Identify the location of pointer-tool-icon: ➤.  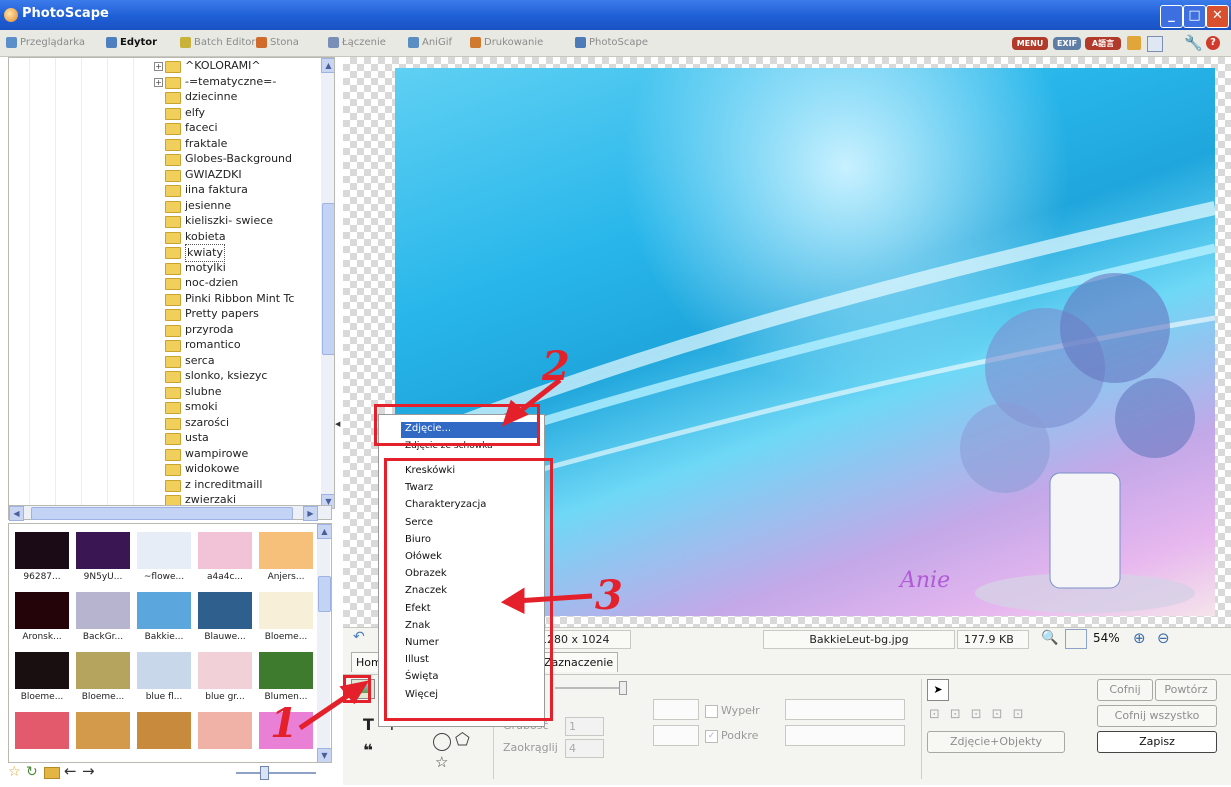
(938, 690).